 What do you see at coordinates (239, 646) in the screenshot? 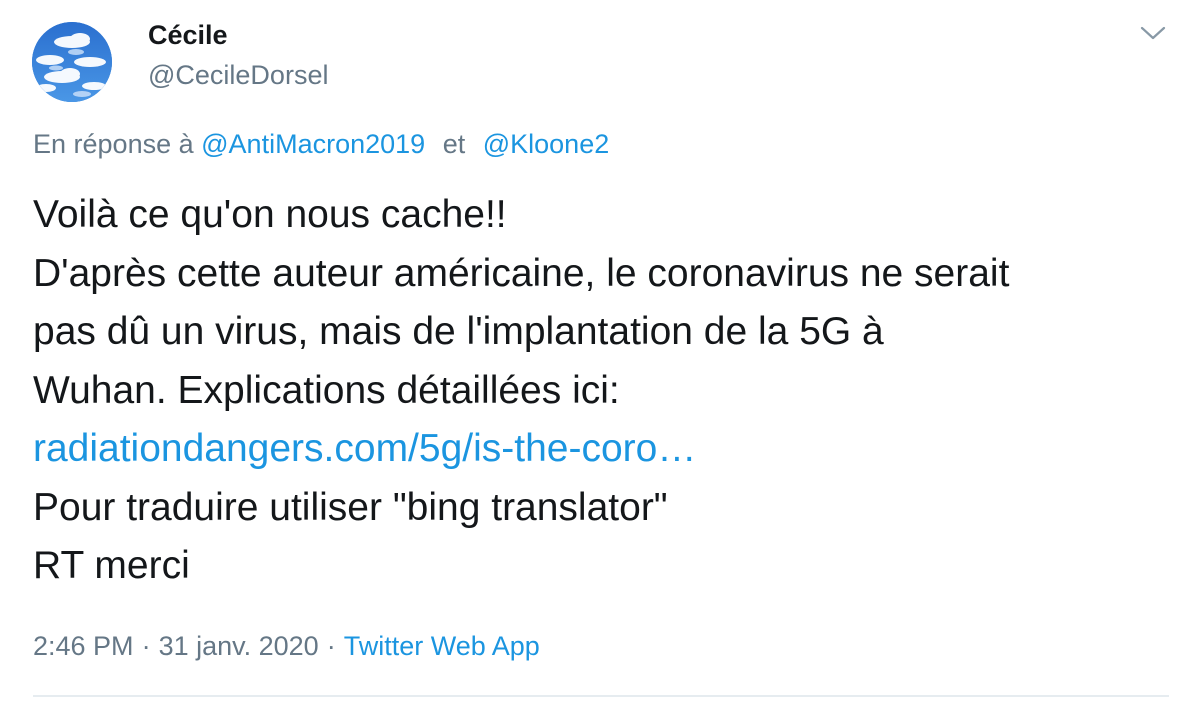
I see `tweet-date: 31 janv. 2020` at bounding box center [239, 646].